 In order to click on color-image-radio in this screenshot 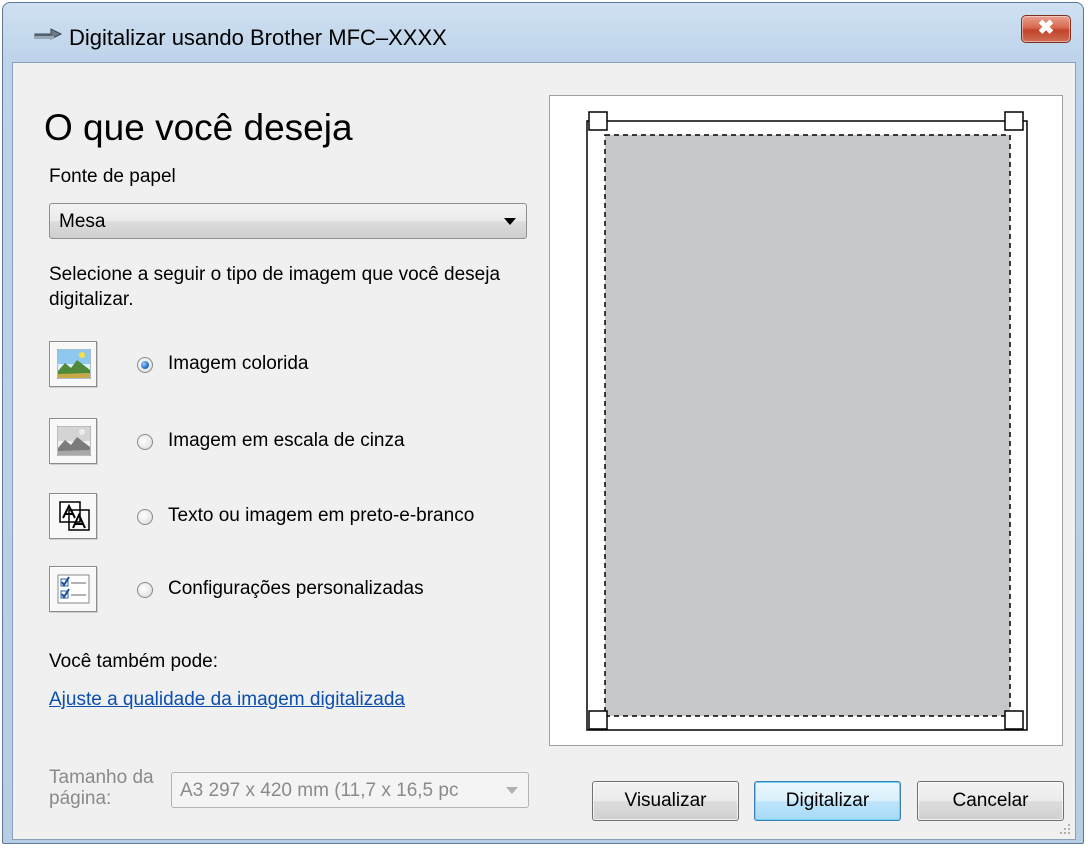, I will do `click(145, 365)`.